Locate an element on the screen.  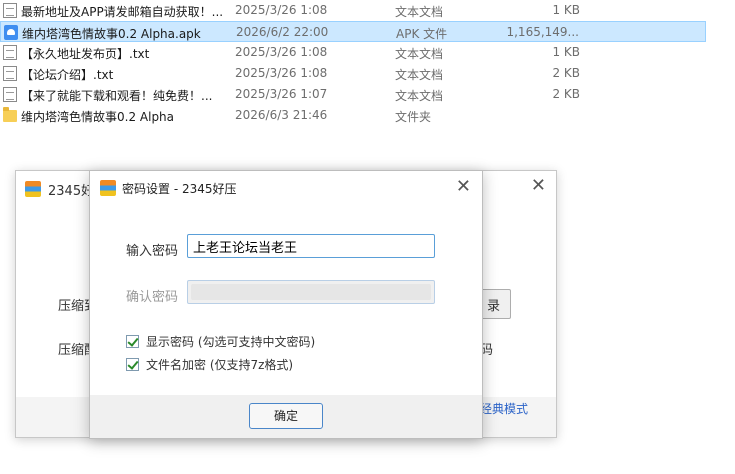
show-password-checkbox: 显示密码 (勾选可支持中文密码) is located at coordinates (220, 341).